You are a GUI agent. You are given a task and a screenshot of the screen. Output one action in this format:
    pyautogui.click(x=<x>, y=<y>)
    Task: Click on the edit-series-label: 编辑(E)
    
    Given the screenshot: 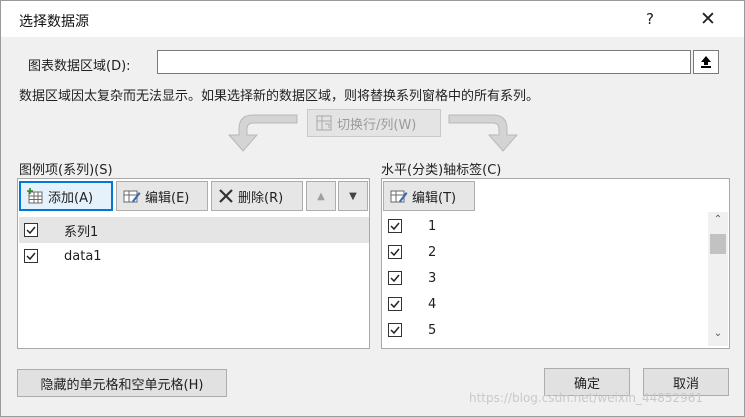 What is the action you would take?
    pyautogui.click(x=167, y=198)
    